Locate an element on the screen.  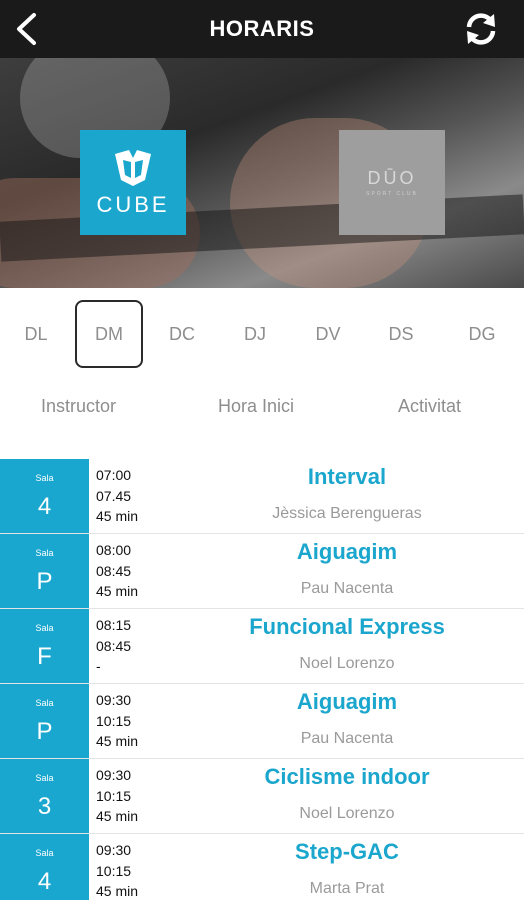
page-title: HORARIS is located at coordinates (262, 28).